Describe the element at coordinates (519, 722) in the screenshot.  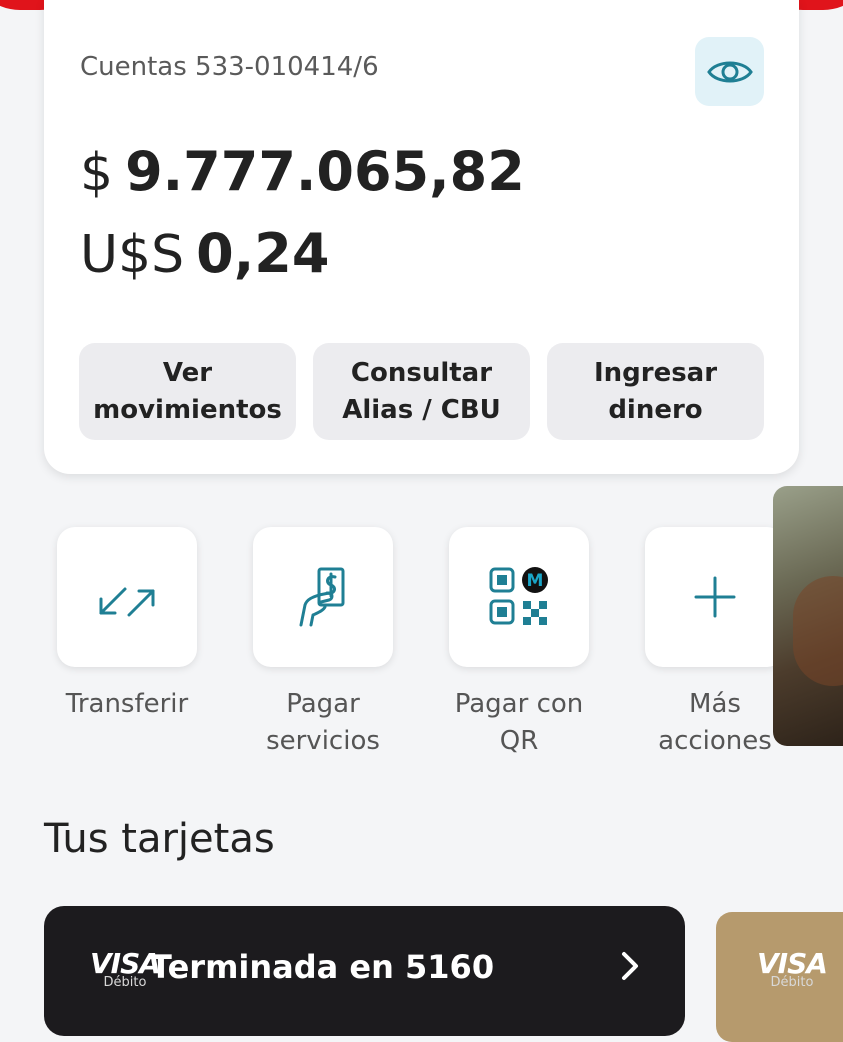
I see `pay-with-qr-label: Pagar con QR` at that location.